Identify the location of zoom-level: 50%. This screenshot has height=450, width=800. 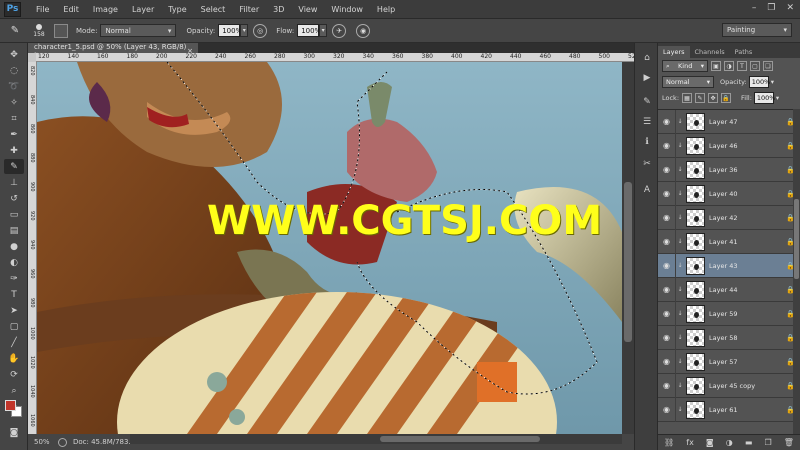
(40, 442).